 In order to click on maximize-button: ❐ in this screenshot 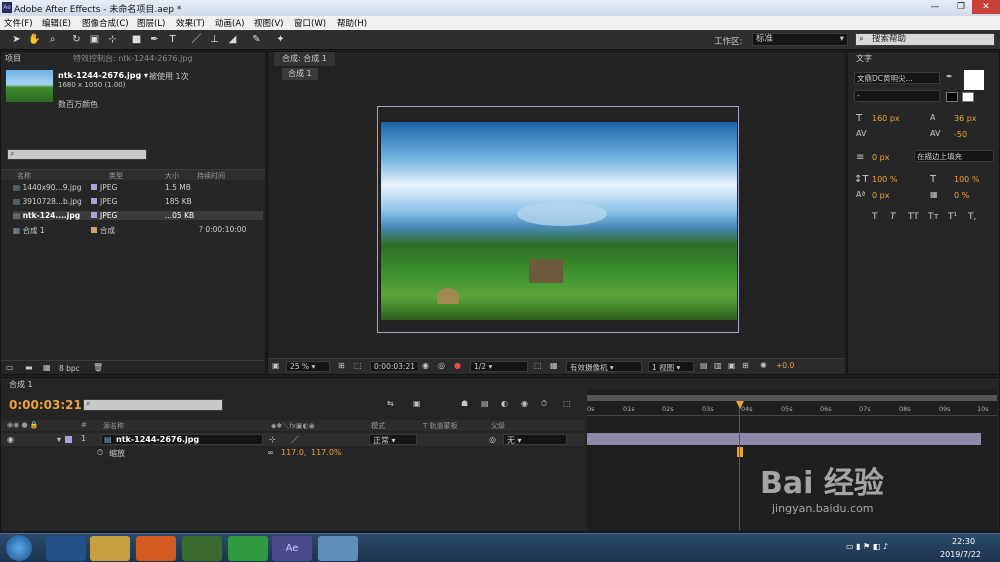, I will do `click(961, 7)`.